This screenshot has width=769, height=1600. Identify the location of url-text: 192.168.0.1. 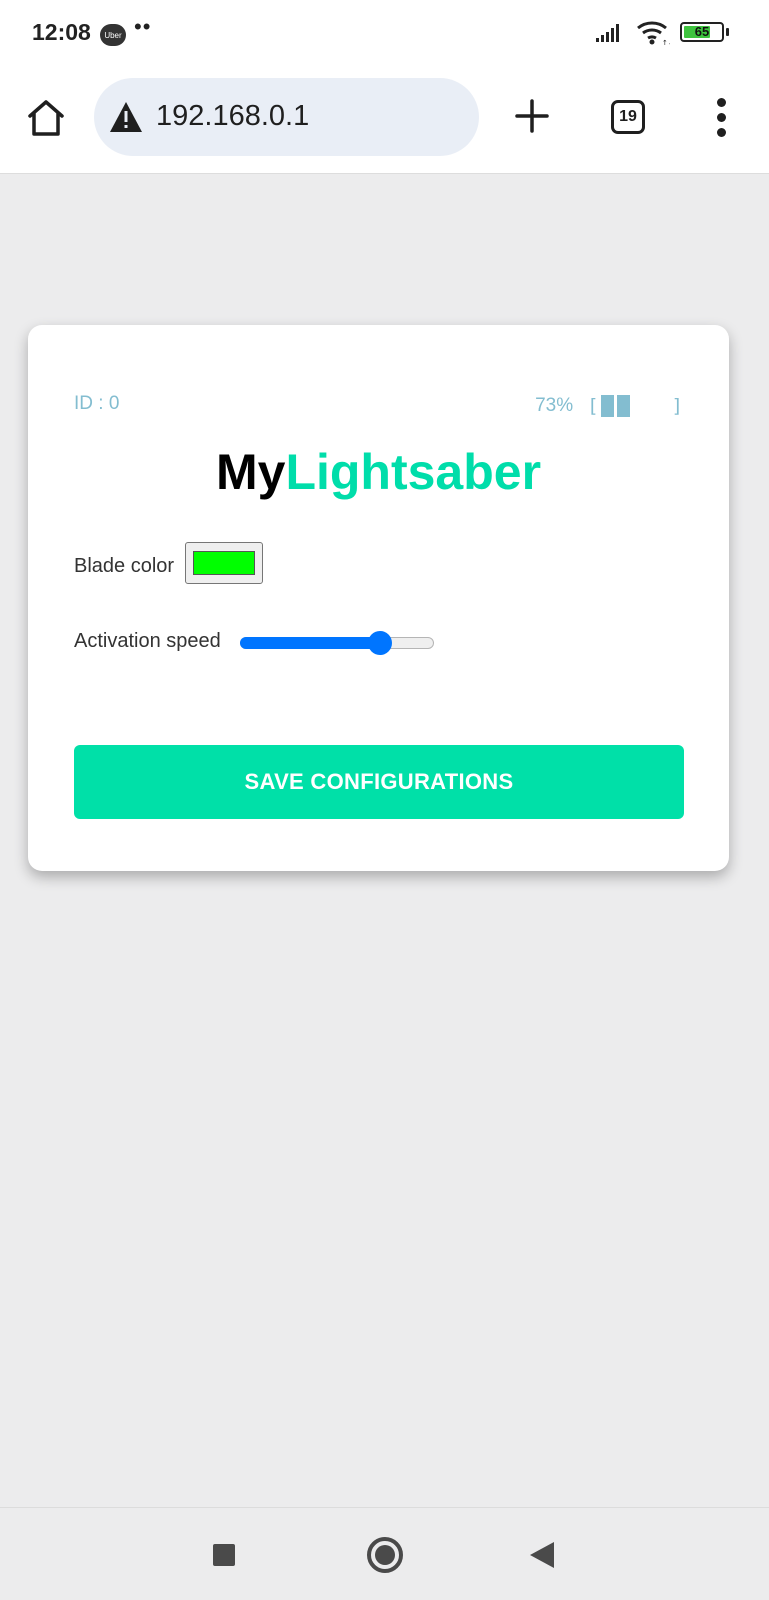
(233, 116).